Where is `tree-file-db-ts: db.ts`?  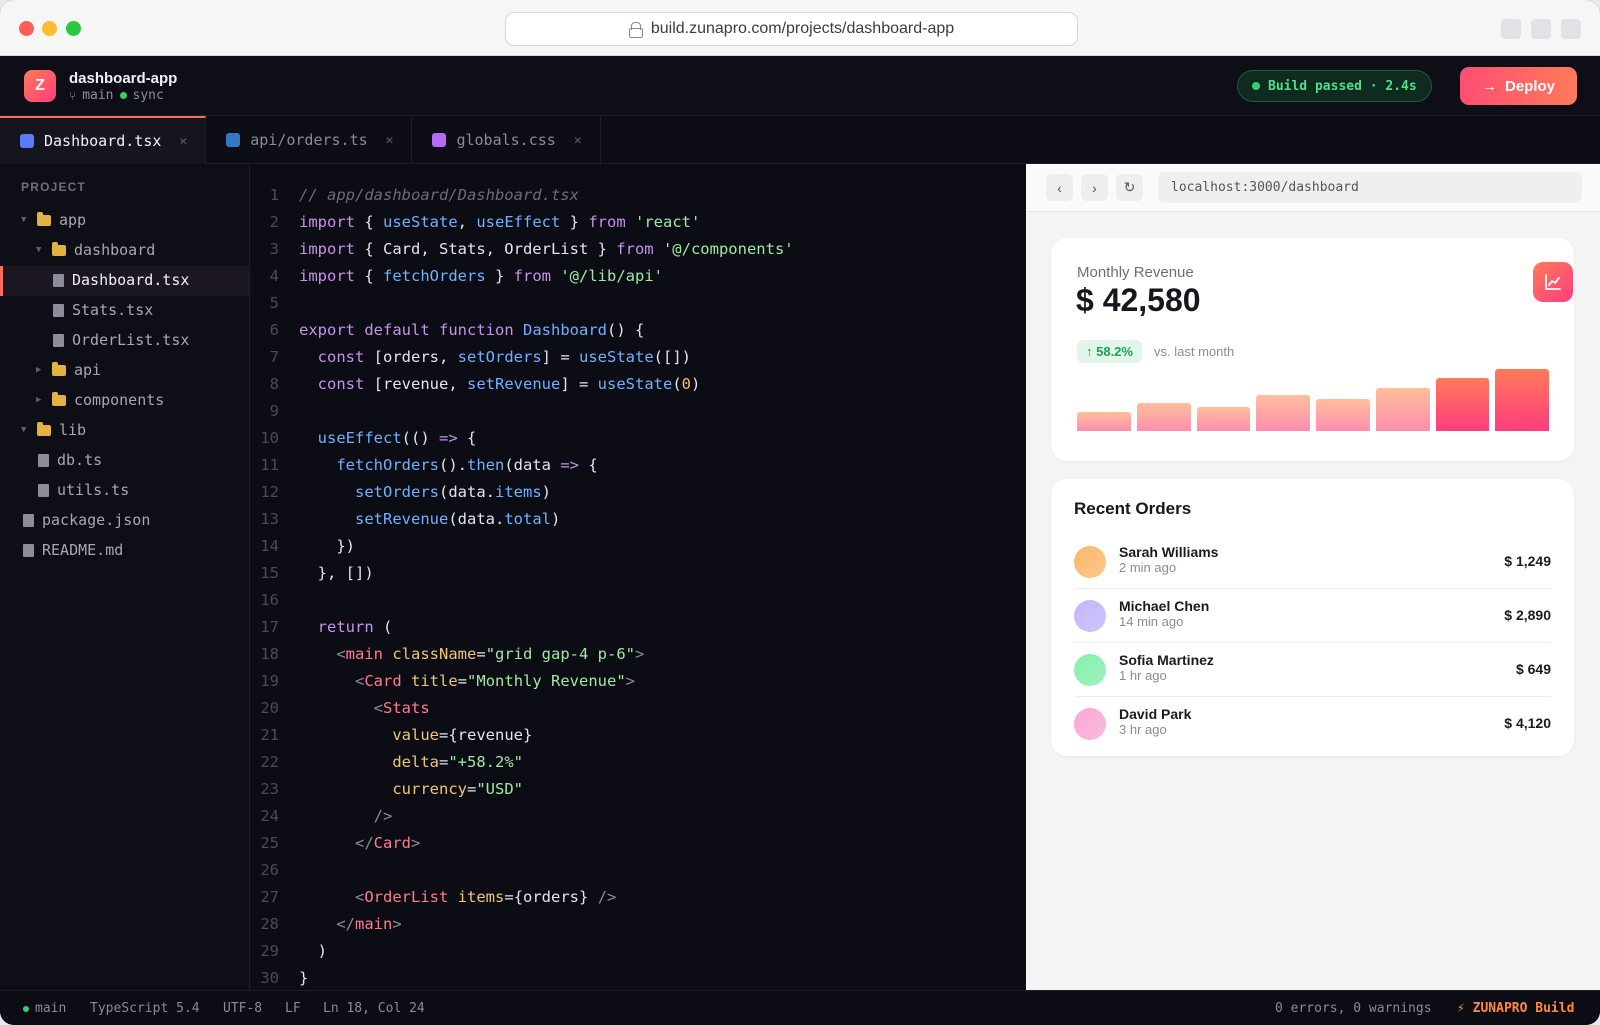
tree-file-db-ts: db.ts is located at coordinates (70, 460).